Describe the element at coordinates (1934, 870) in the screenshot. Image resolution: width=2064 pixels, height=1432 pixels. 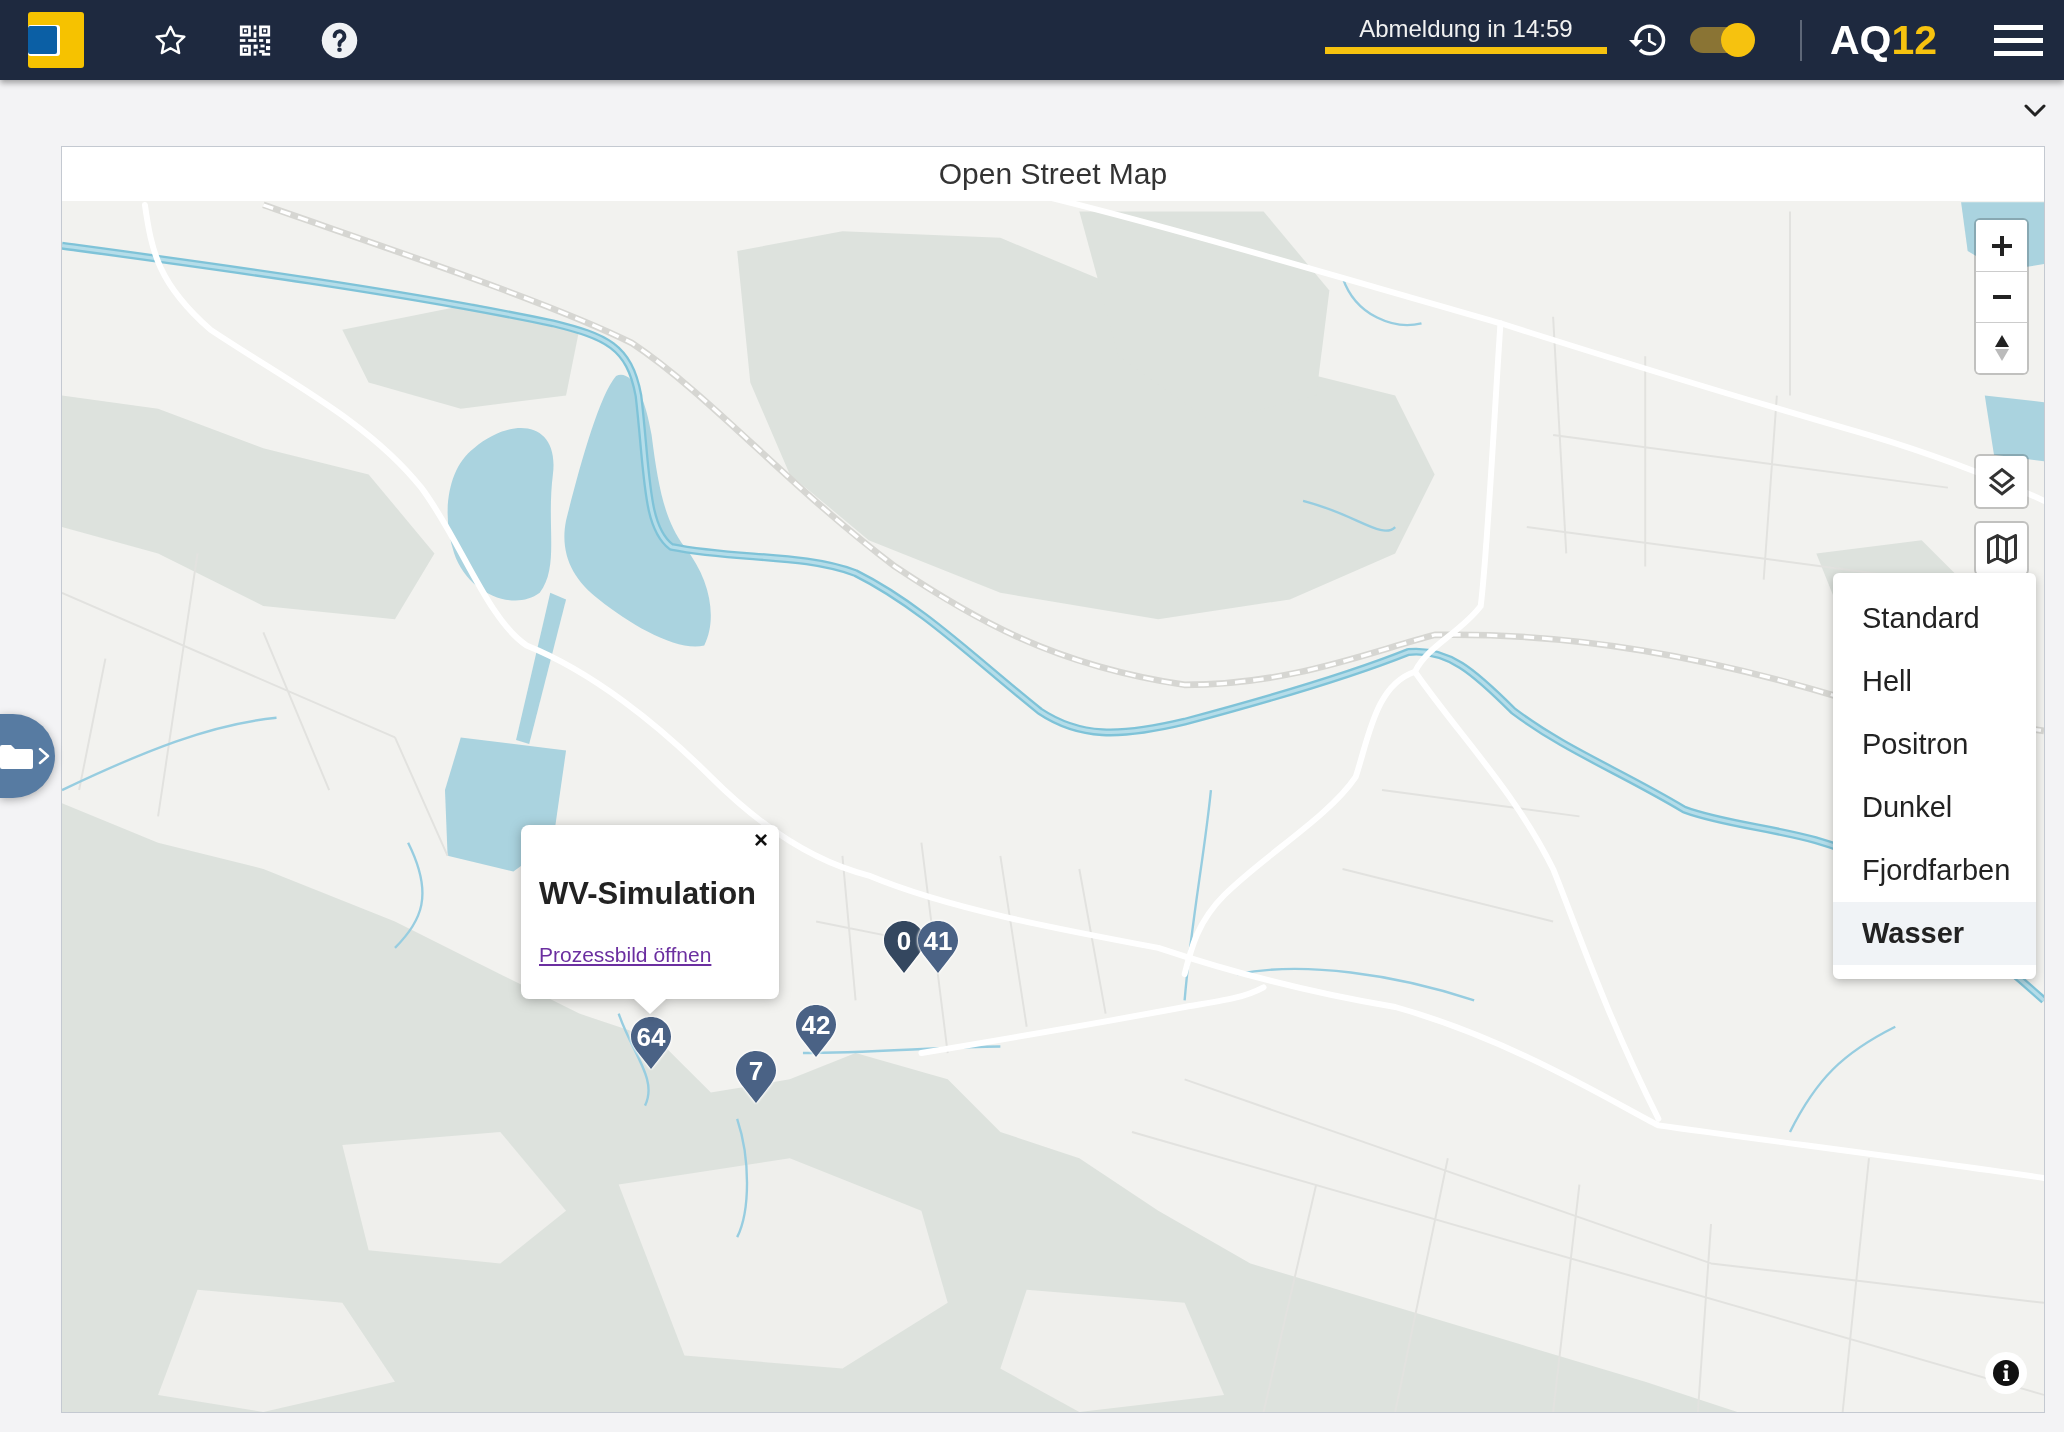
I see `layer-option: Fjordfarben` at that location.